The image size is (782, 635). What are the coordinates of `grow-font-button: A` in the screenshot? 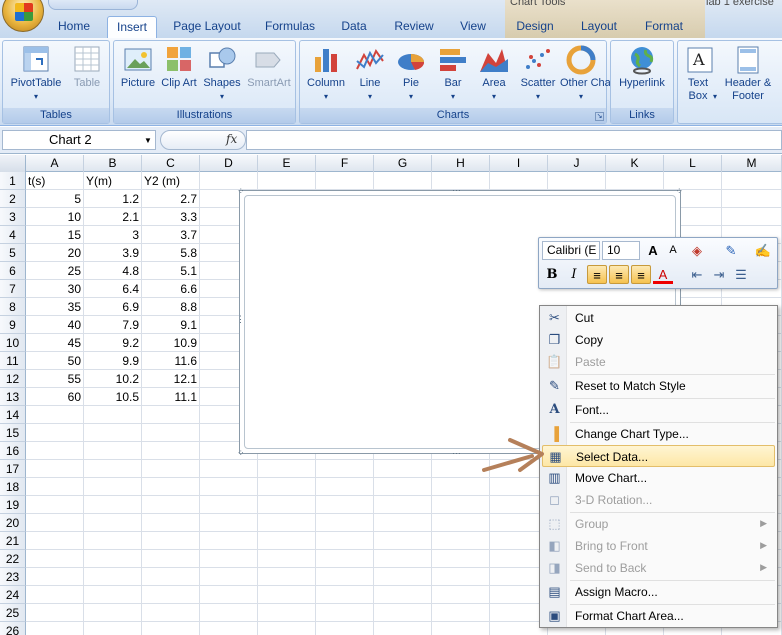 It's located at (653, 250).